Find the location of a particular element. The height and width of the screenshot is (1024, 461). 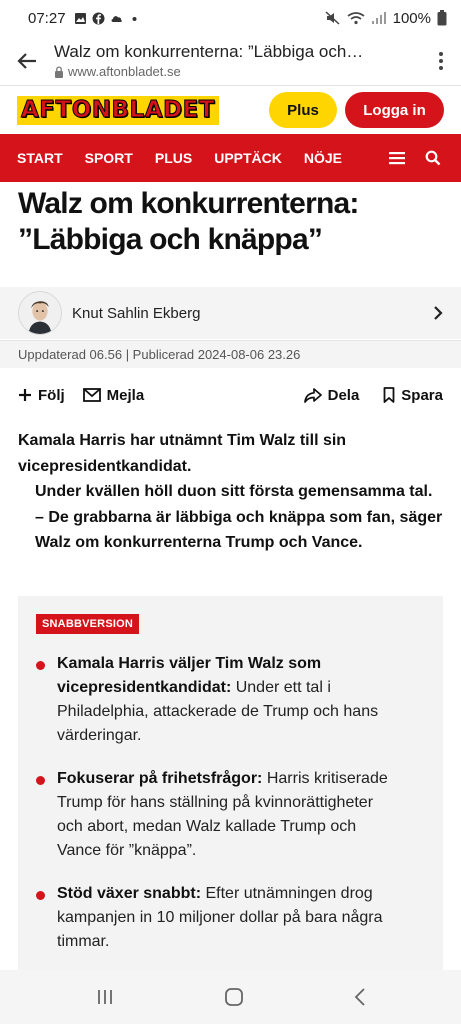

login-button: Logga in is located at coordinates (394, 110).